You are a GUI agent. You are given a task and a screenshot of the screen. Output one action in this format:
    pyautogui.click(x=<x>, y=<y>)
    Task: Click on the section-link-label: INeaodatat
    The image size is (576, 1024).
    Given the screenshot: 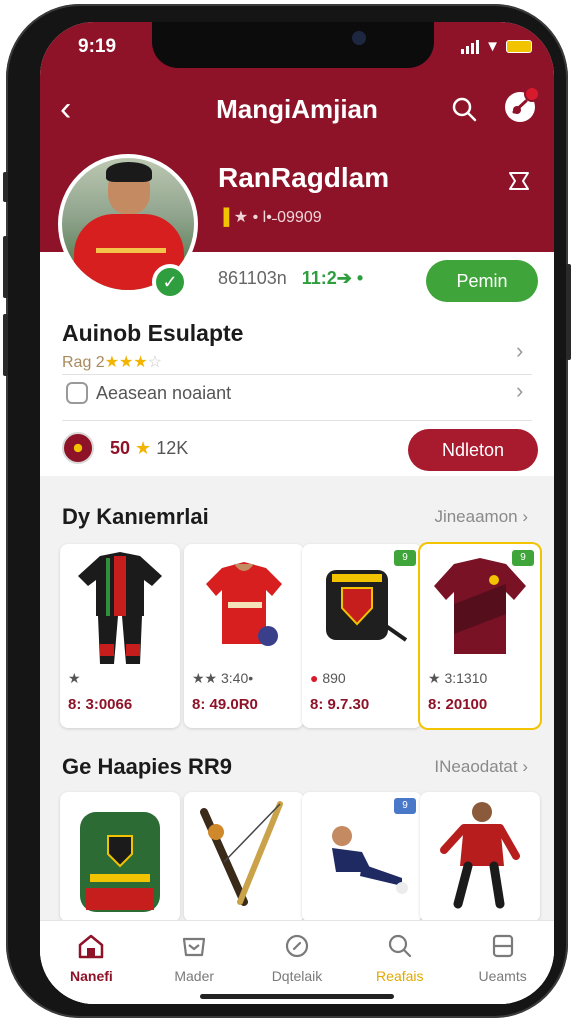 What is the action you would take?
    pyautogui.click(x=476, y=766)
    